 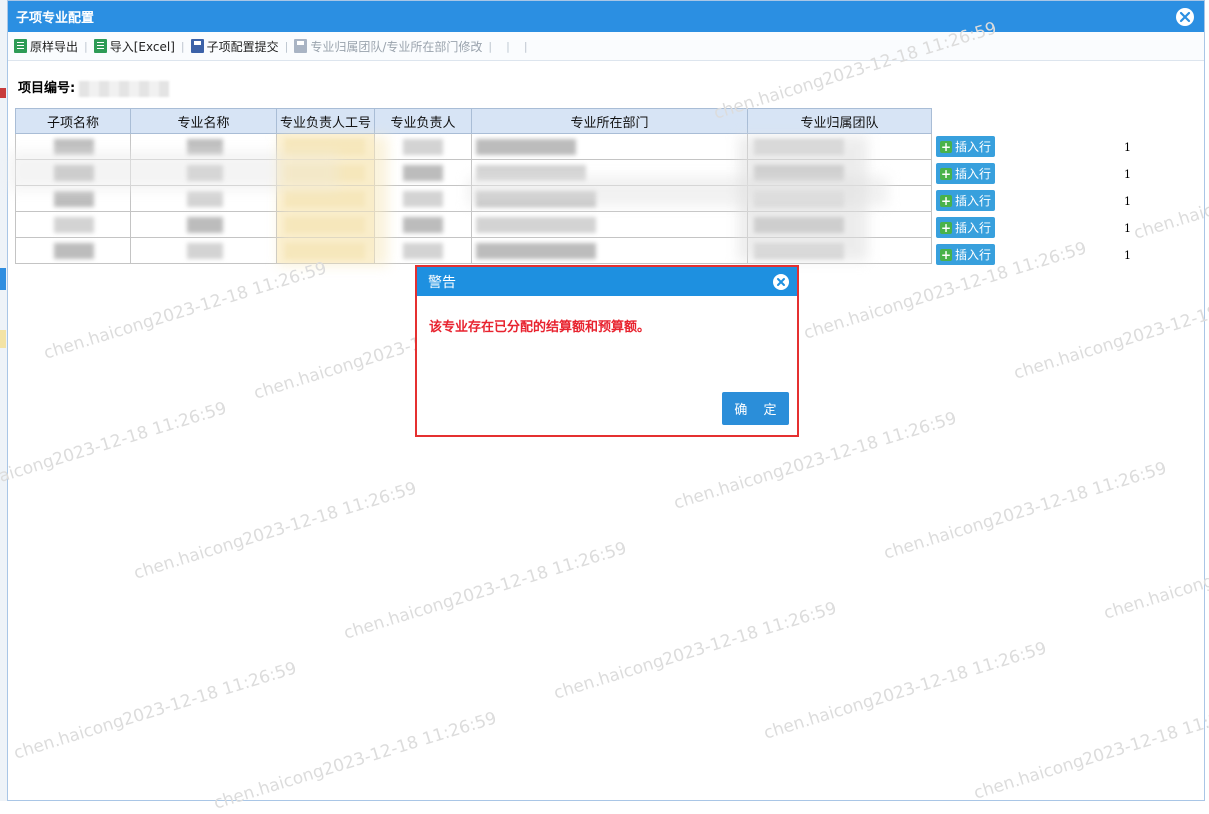 I want to click on dialog-close-icon, so click(x=781, y=281).